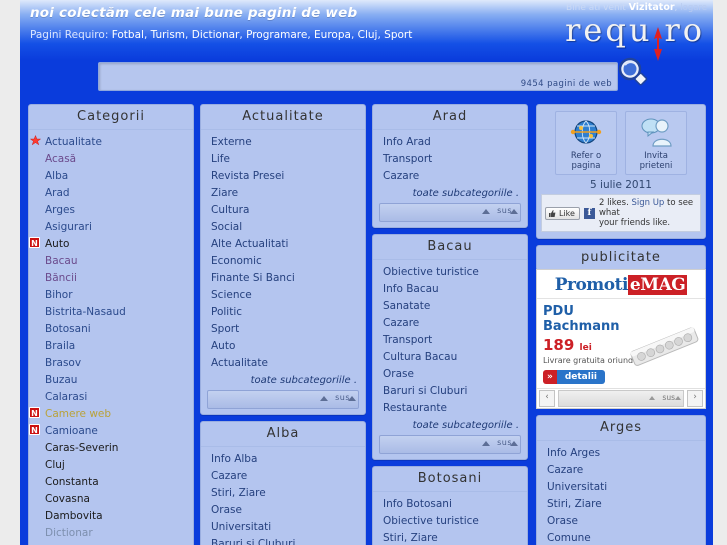  Describe the element at coordinates (230, 210) in the screenshot. I see `actualitate-item-link: Cultura` at that location.